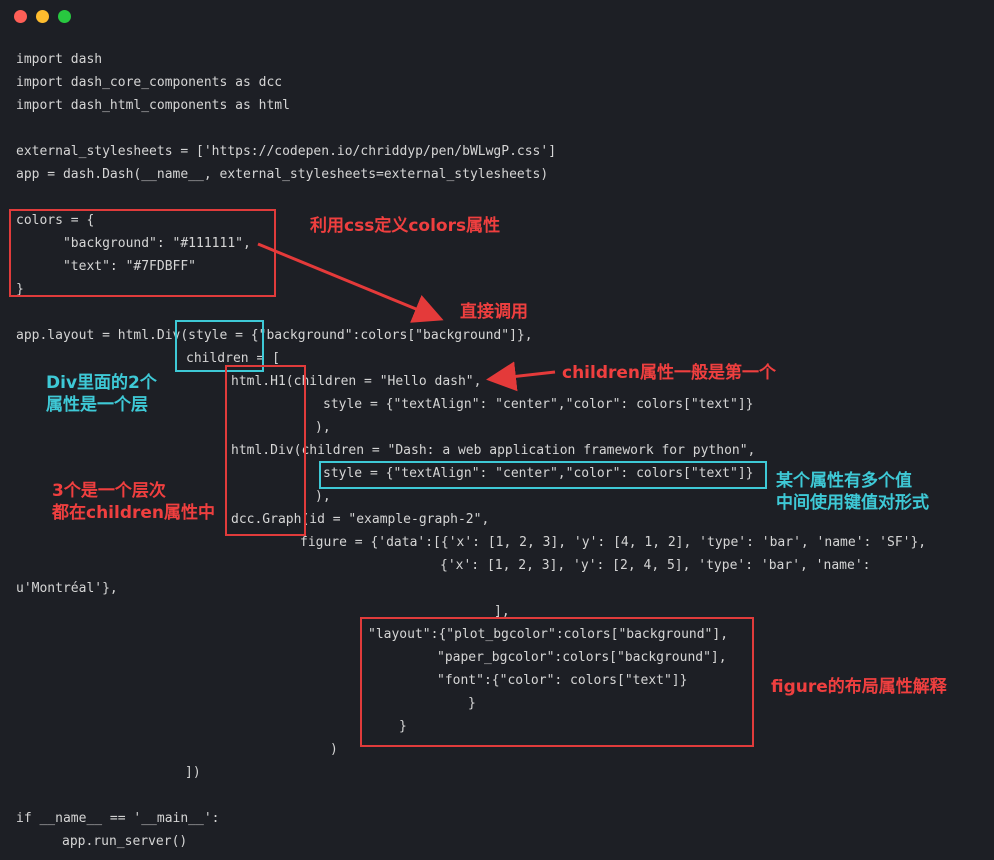 The height and width of the screenshot is (860, 994). I want to click on annotation-multi-values: 某个属性有多个值 中间使用键值对形式, so click(852, 492).